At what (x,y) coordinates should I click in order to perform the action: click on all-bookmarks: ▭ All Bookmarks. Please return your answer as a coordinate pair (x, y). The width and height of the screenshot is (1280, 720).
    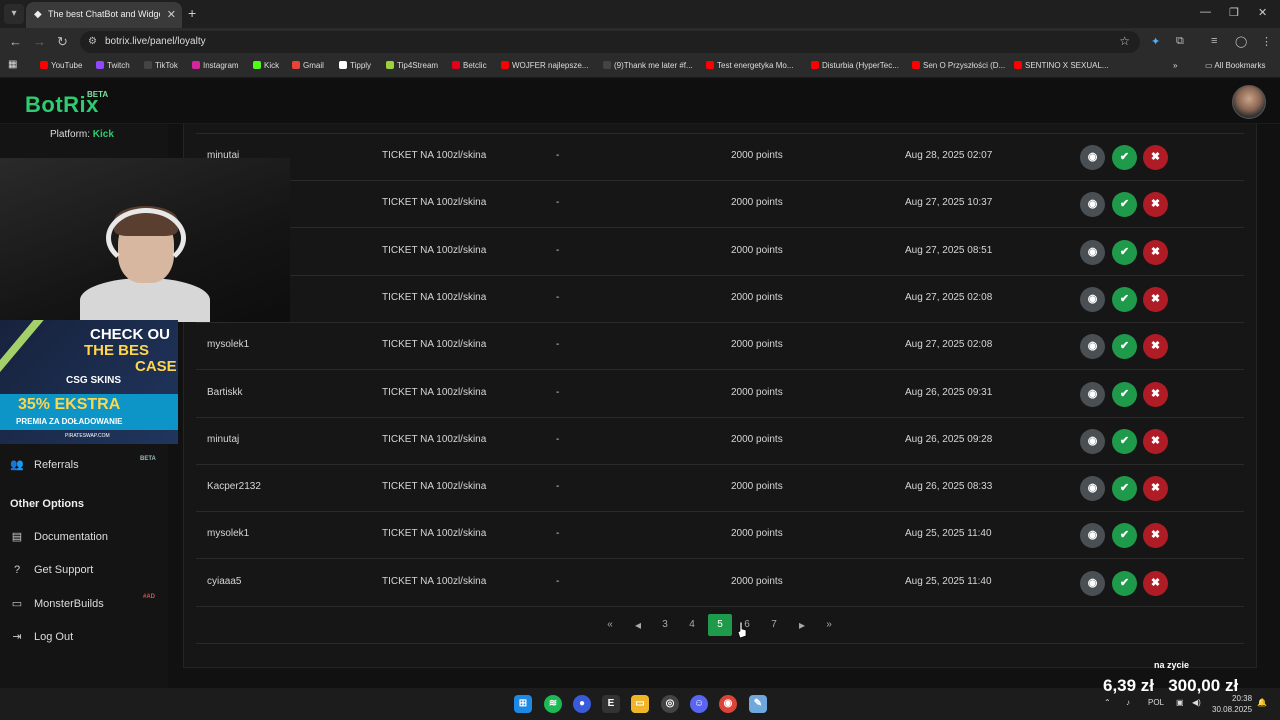
    Looking at the image, I should click on (1235, 65).